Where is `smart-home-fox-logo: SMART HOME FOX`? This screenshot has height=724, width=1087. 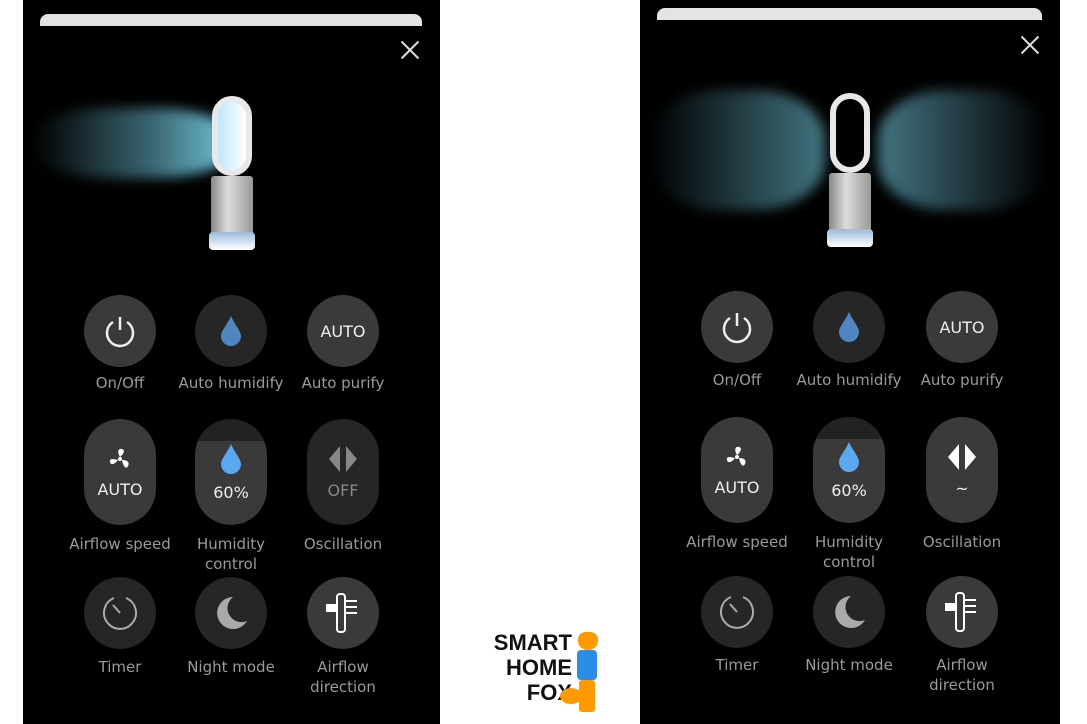
smart-home-fox-logo: SMART HOME FOX is located at coordinates (532, 667).